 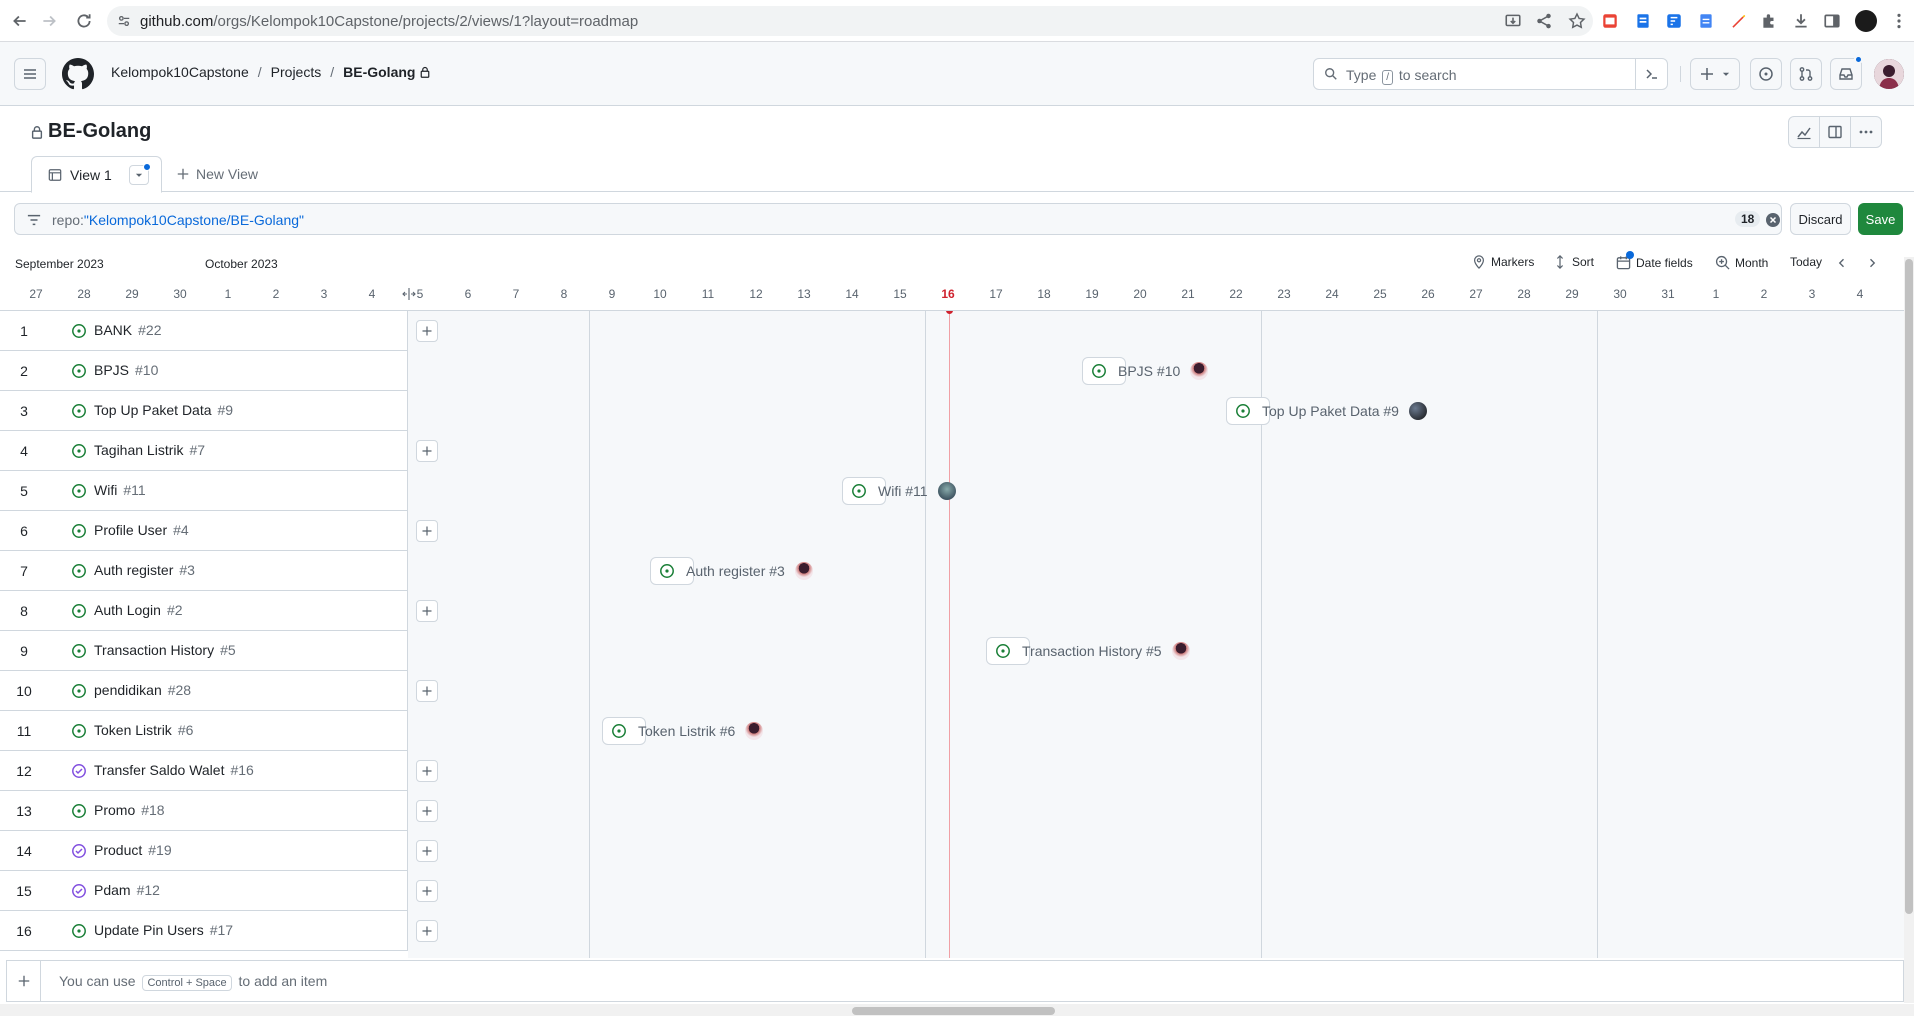 What do you see at coordinates (683, 731) in the screenshot?
I see `roadmap-item-bar: Token Listrik #6` at bounding box center [683, 731].